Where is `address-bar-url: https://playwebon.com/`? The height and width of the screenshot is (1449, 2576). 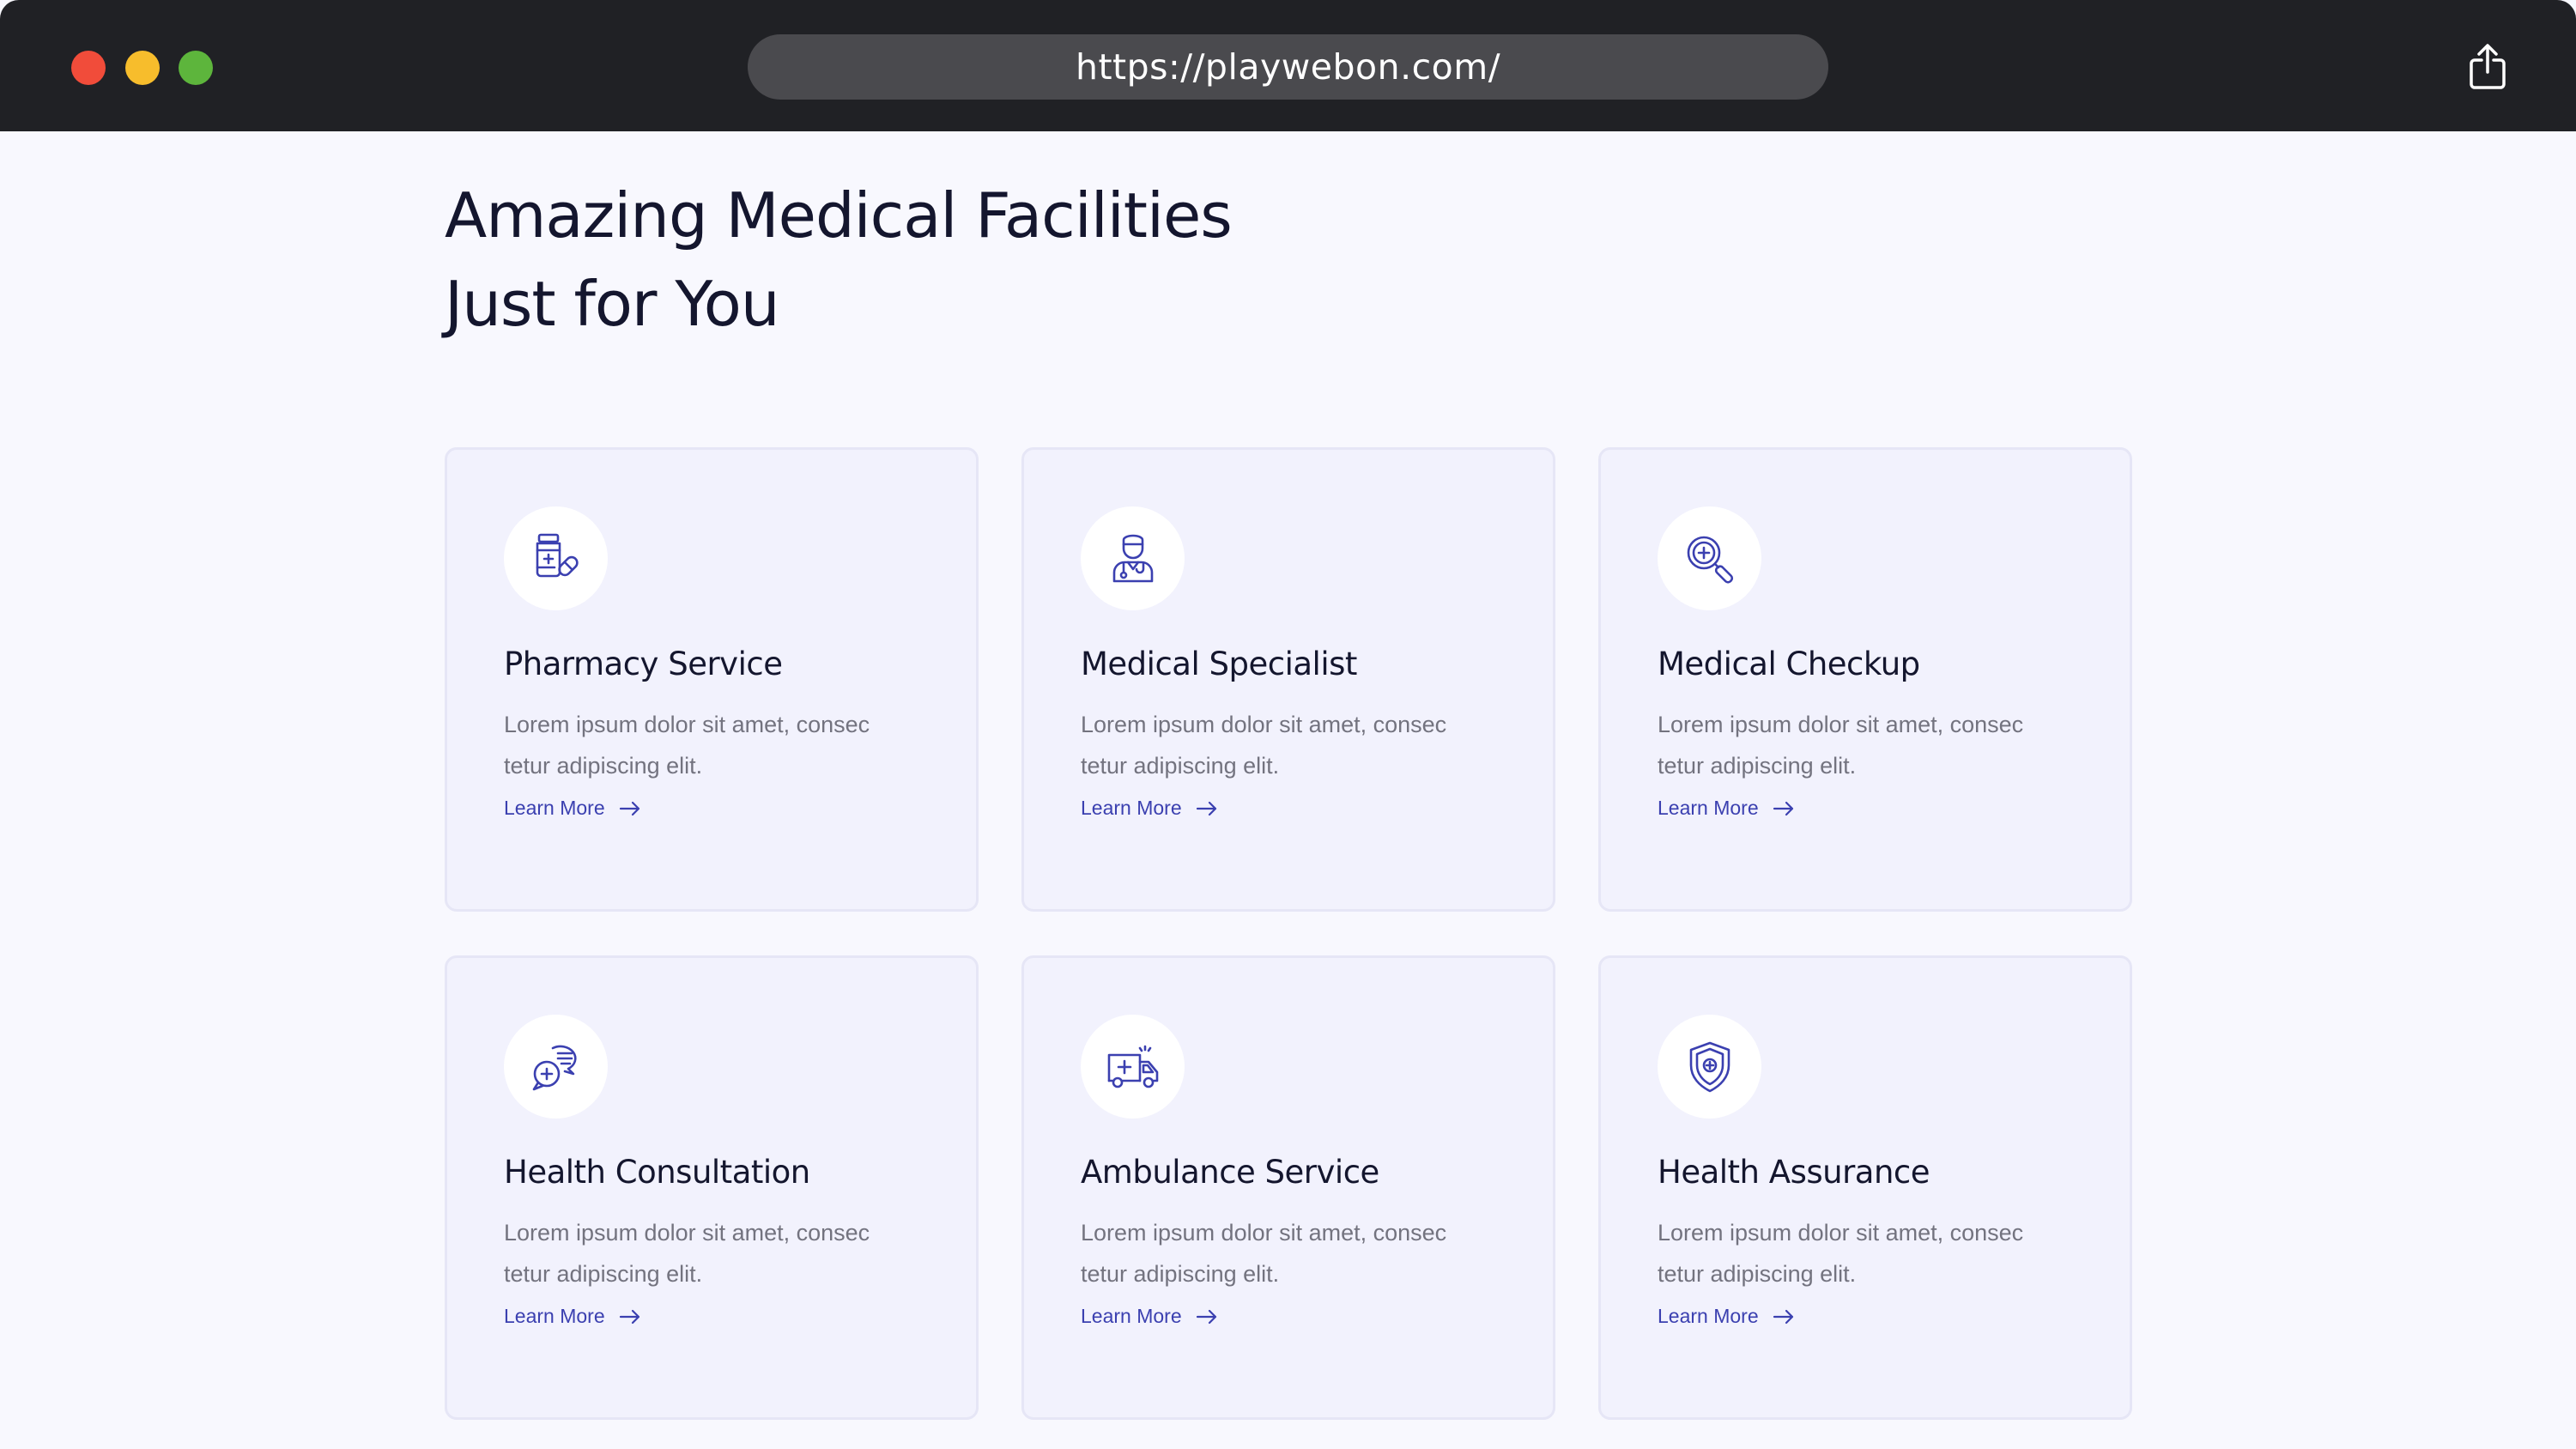 address-bar-url: https://playwebon.com/ is located at coordinates (1288, 67).